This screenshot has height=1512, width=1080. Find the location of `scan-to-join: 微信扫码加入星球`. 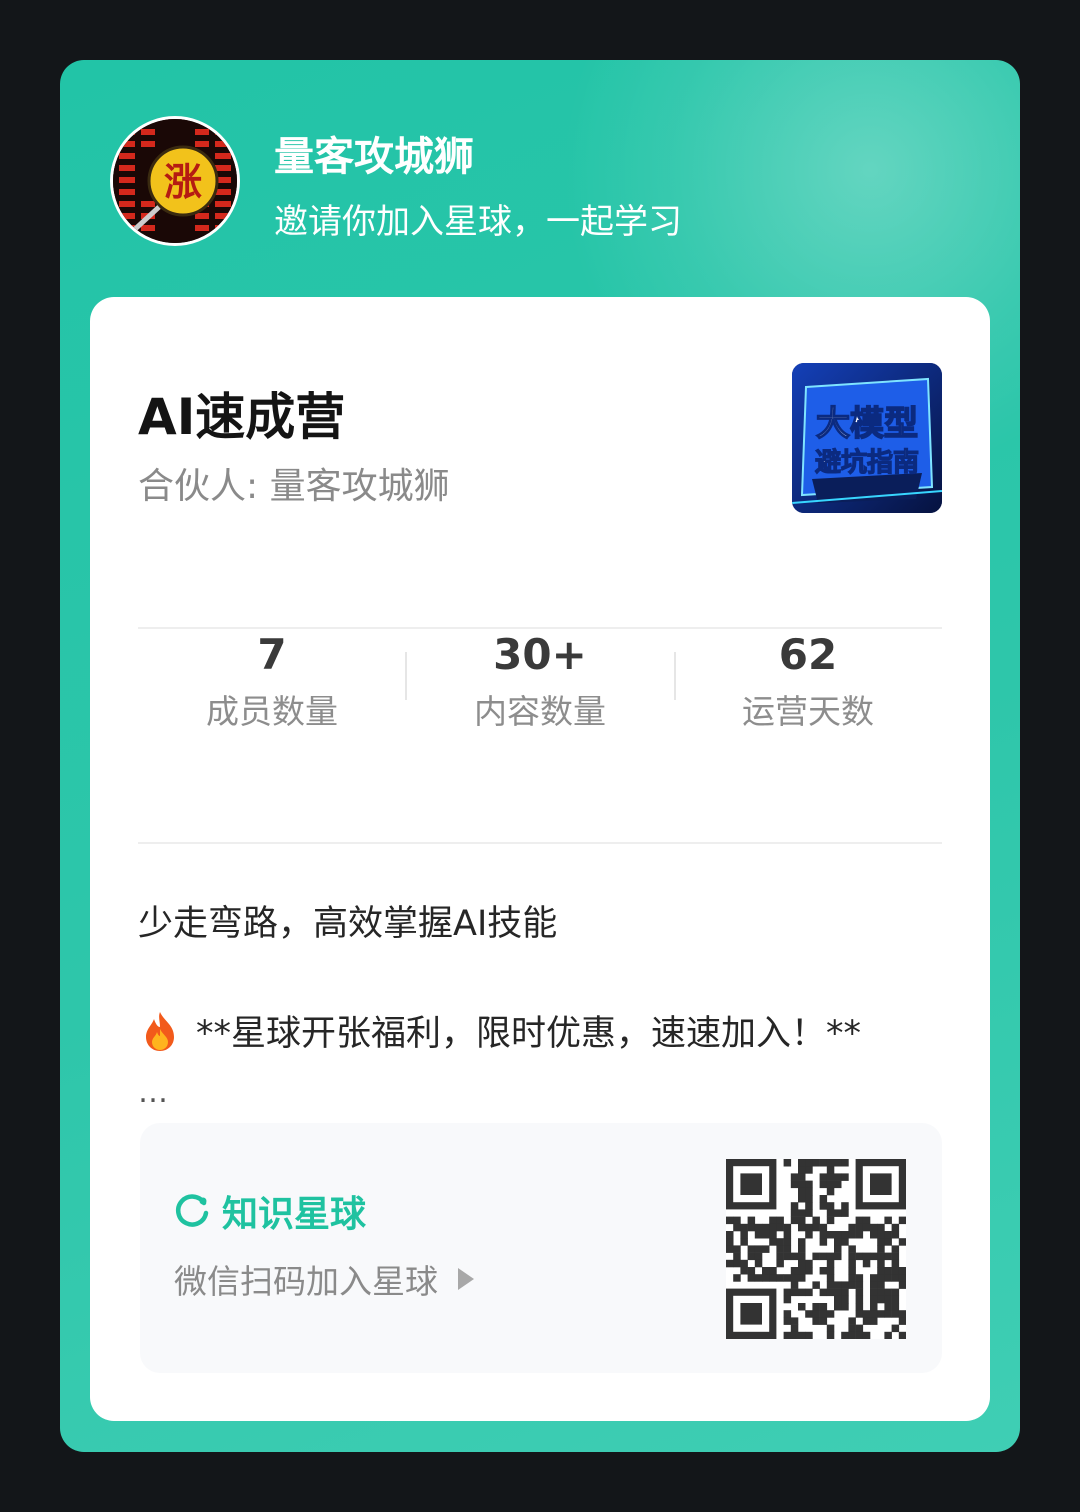

scan-to-join: 微信扫码加入星球 is located at coordinates (324, 1279).